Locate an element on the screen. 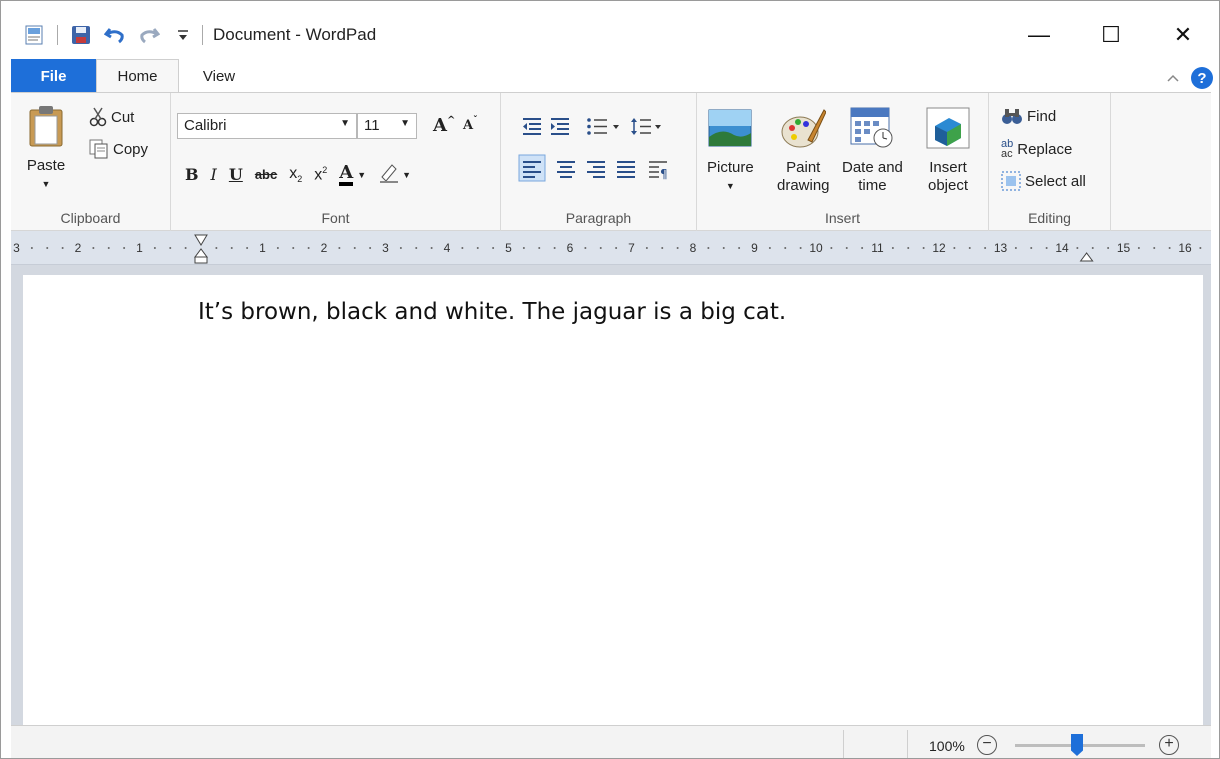  bold-button: B is located at coordinates (192, 174).